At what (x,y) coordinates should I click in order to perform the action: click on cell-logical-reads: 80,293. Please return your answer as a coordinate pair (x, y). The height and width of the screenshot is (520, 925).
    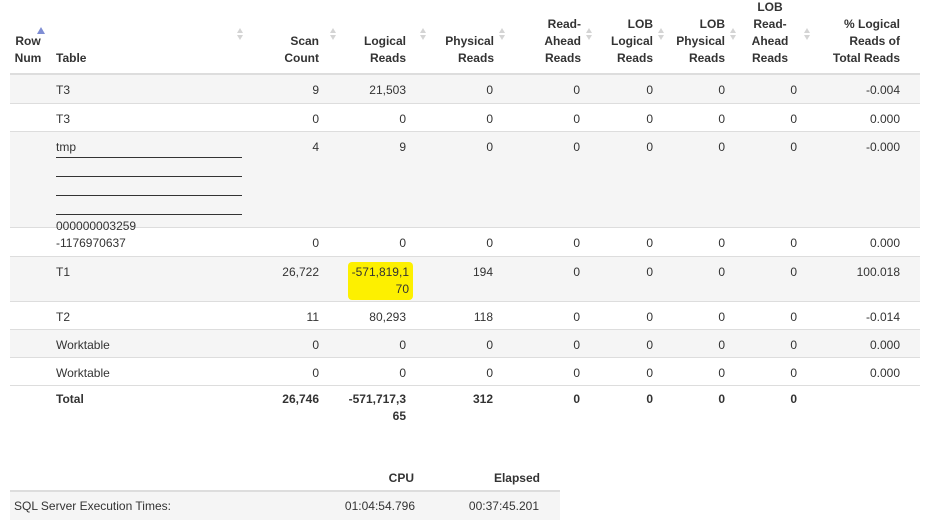
    Looking at the image, I should click on (387, 317).